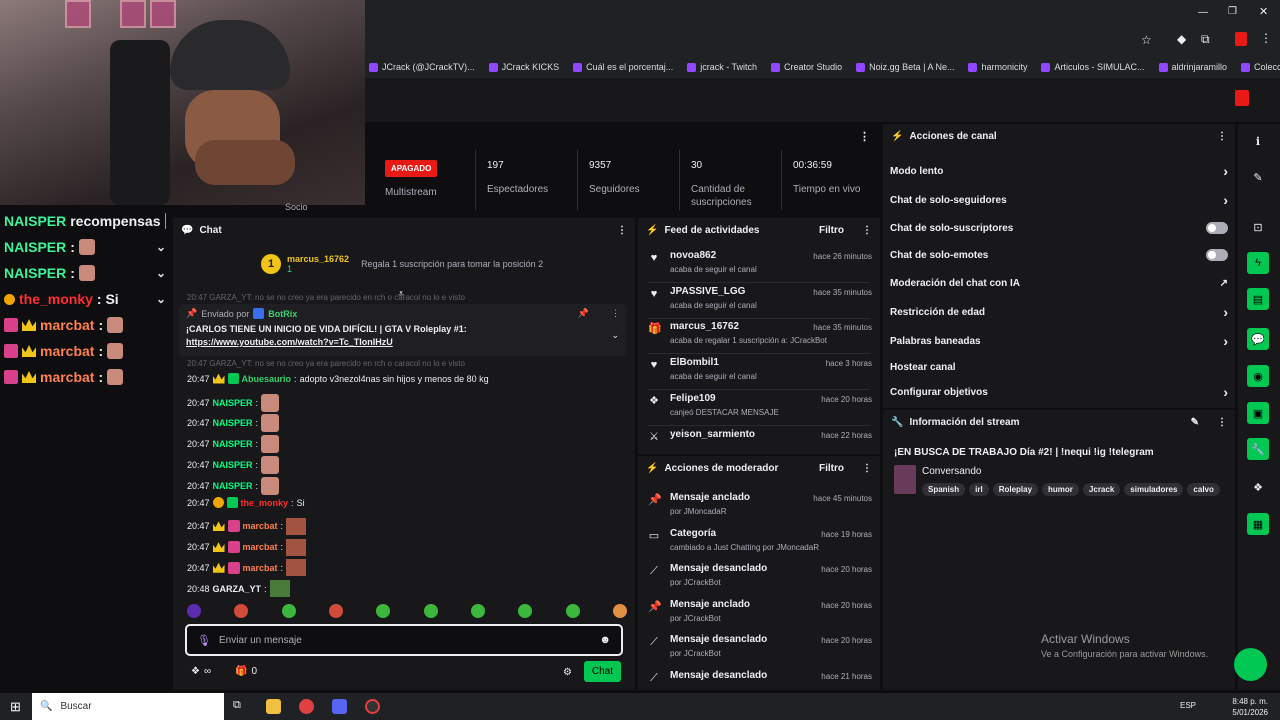  Describe the element at coordinates (237, 705) in the screenshot. I see `task-view-icon: ⧉` at that location.